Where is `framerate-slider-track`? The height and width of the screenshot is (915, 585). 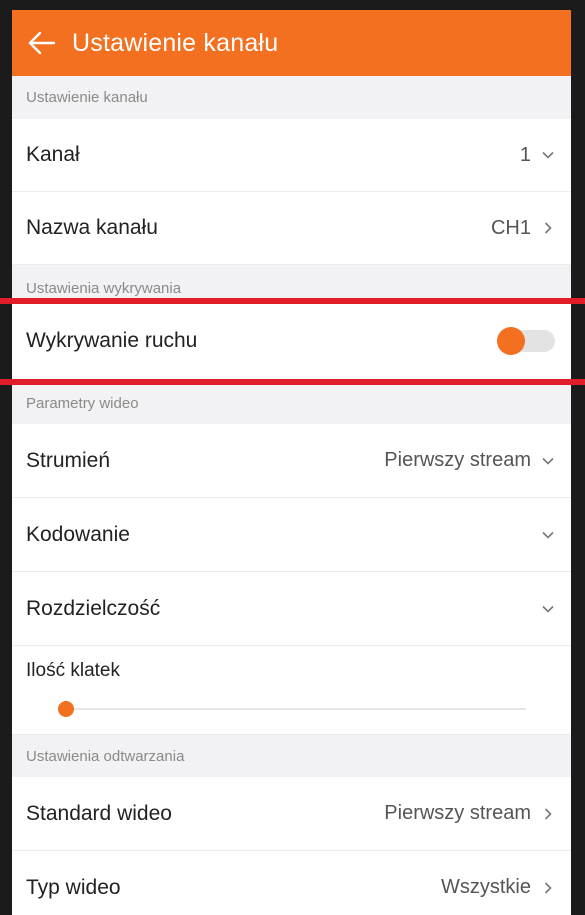 framerate-slider-track is located at coordinates (296, 709).